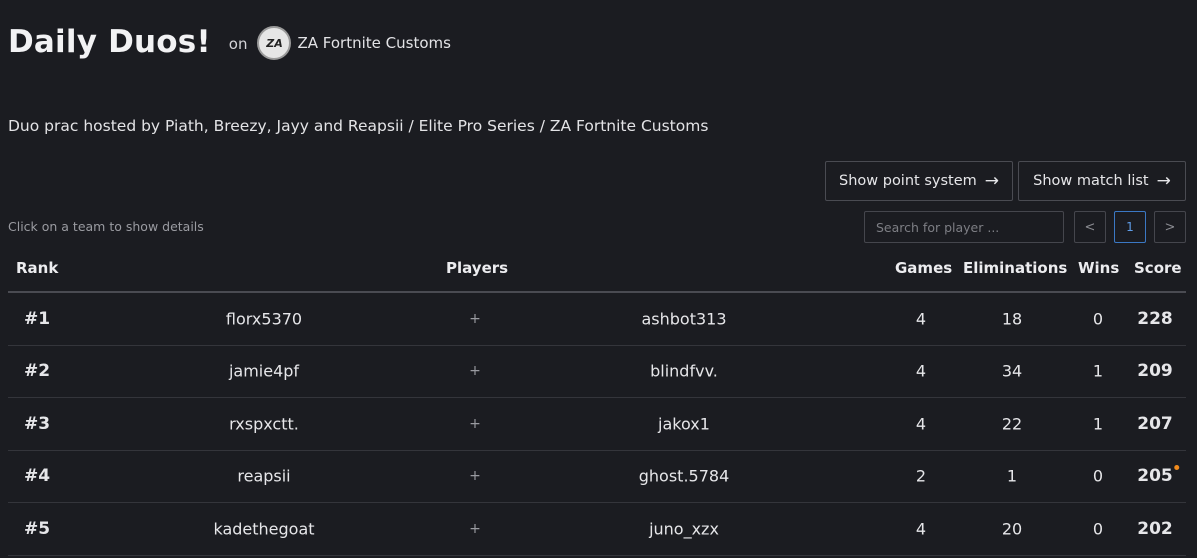  I want to click on games-cell: 2, so click(921, 476).